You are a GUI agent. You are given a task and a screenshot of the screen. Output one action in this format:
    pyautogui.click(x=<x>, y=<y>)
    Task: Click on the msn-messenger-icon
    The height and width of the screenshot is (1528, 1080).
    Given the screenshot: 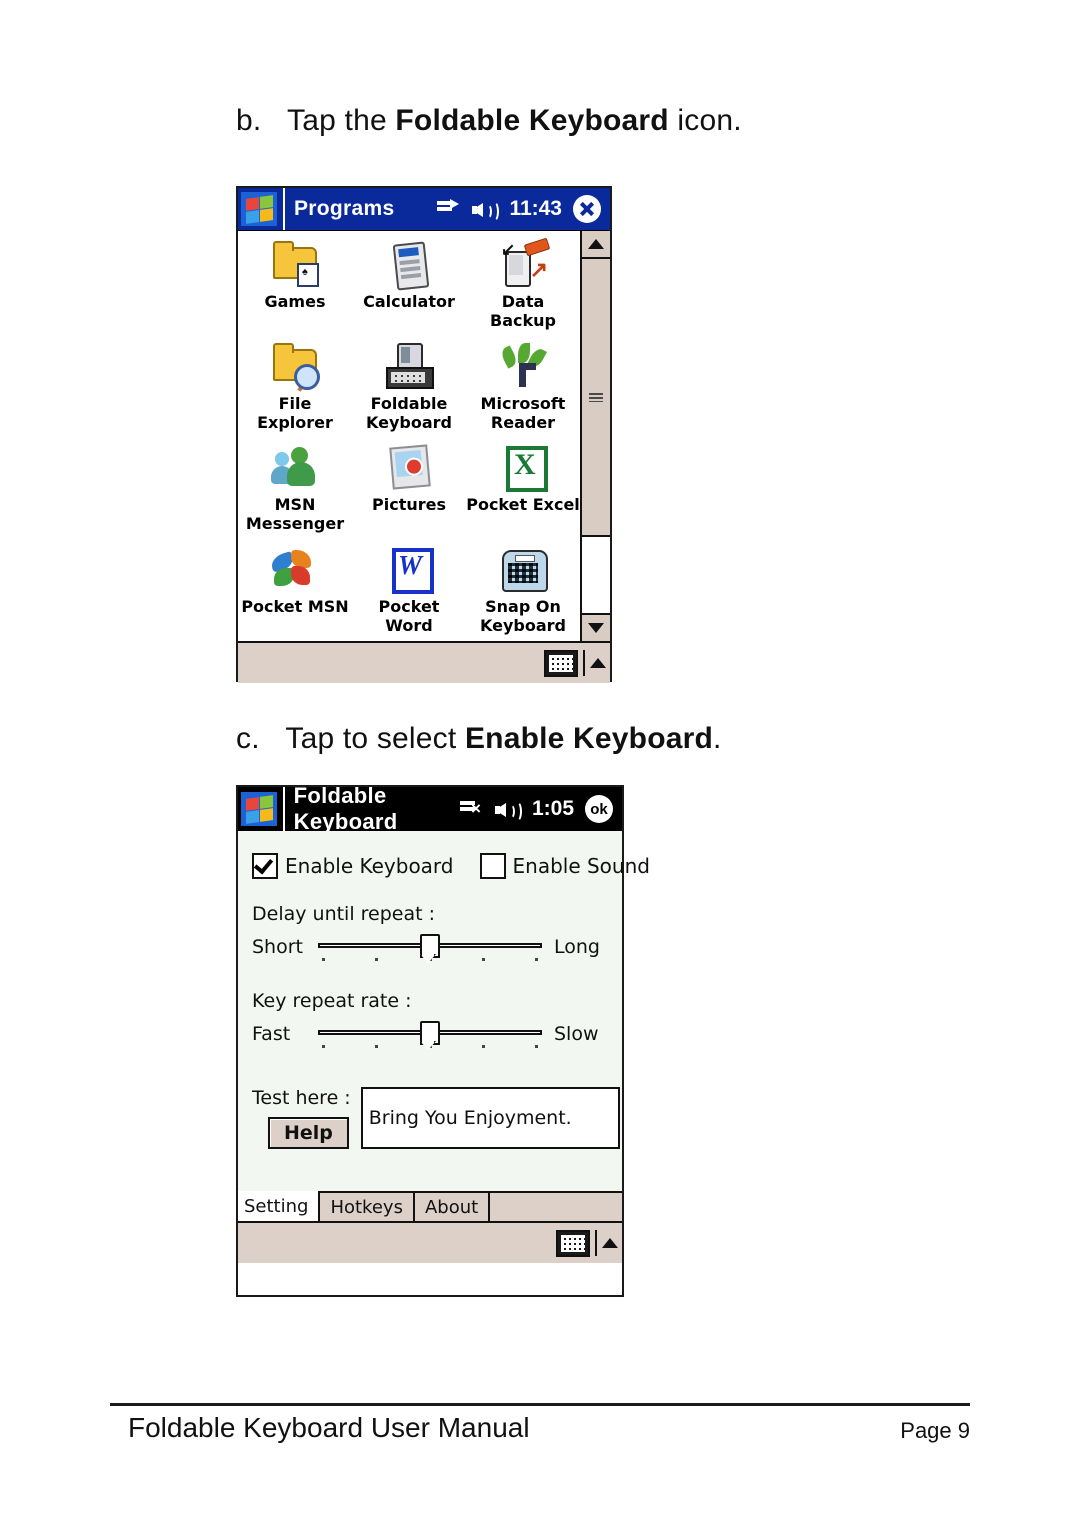 What is the action you would take?
    pyautogui.click(x=295, y=467)
    